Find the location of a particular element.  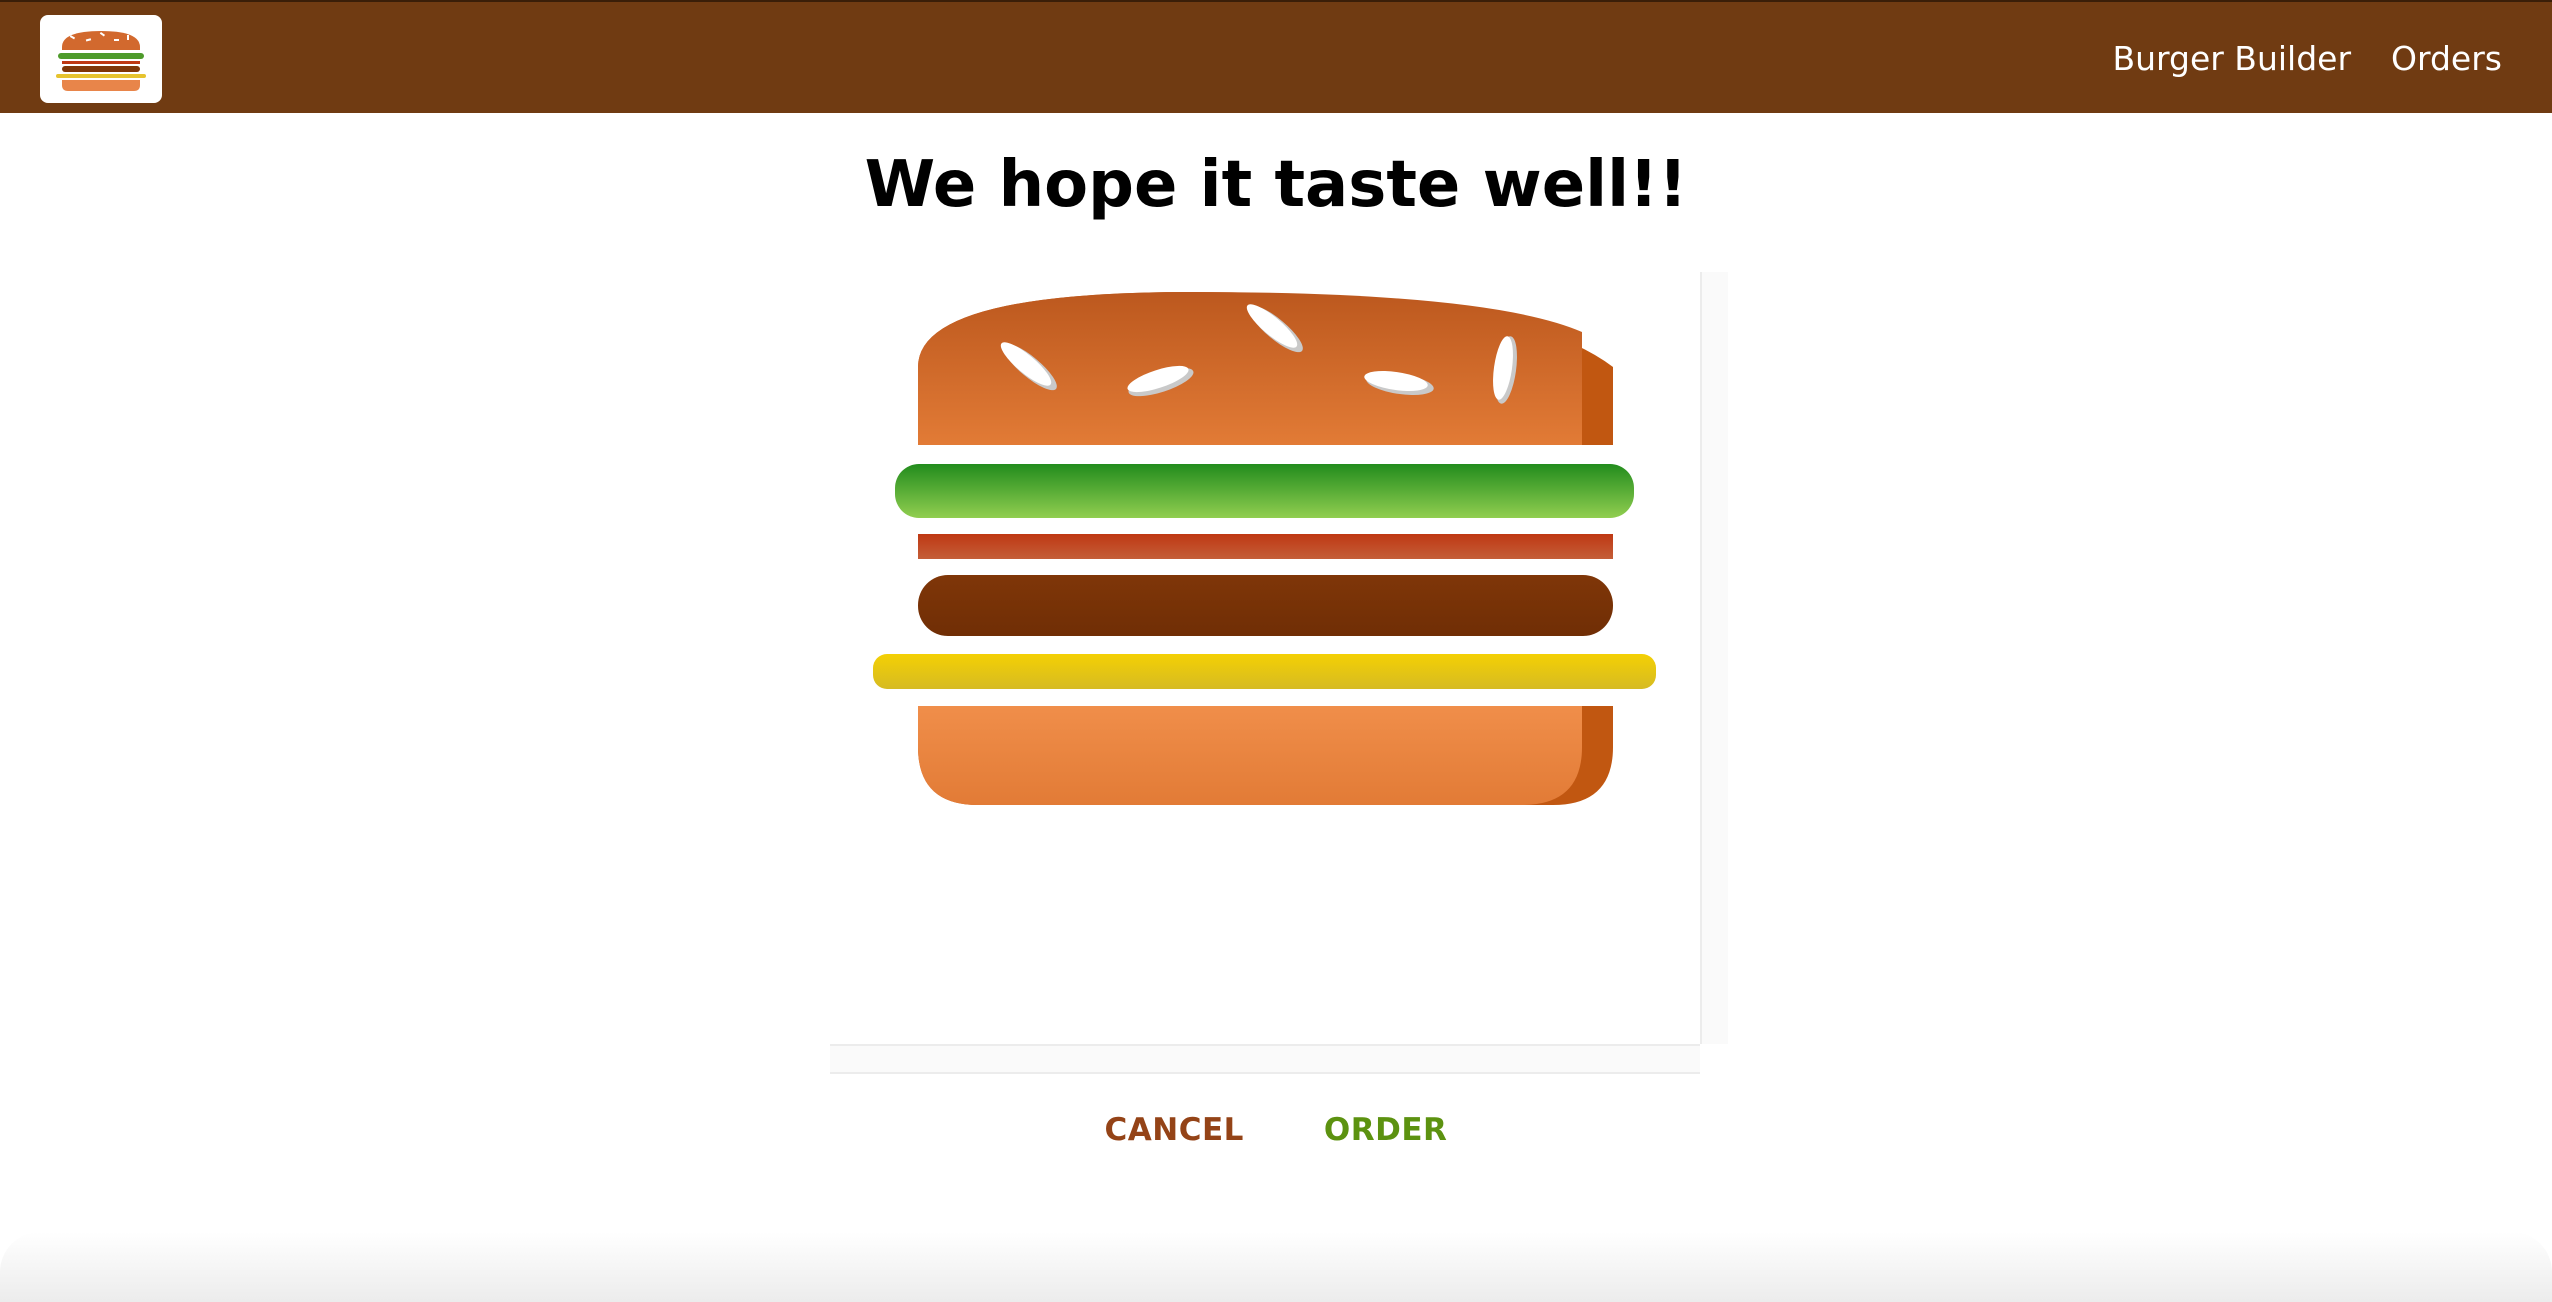

cancel-button: CANCEL is located at coordinates (1174, 1130).